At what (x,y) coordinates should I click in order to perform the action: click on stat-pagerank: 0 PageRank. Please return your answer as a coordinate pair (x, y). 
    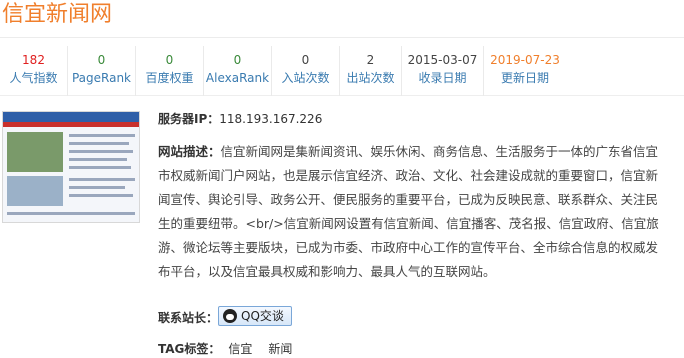
    Looking at the image, I should click on (102, 71).